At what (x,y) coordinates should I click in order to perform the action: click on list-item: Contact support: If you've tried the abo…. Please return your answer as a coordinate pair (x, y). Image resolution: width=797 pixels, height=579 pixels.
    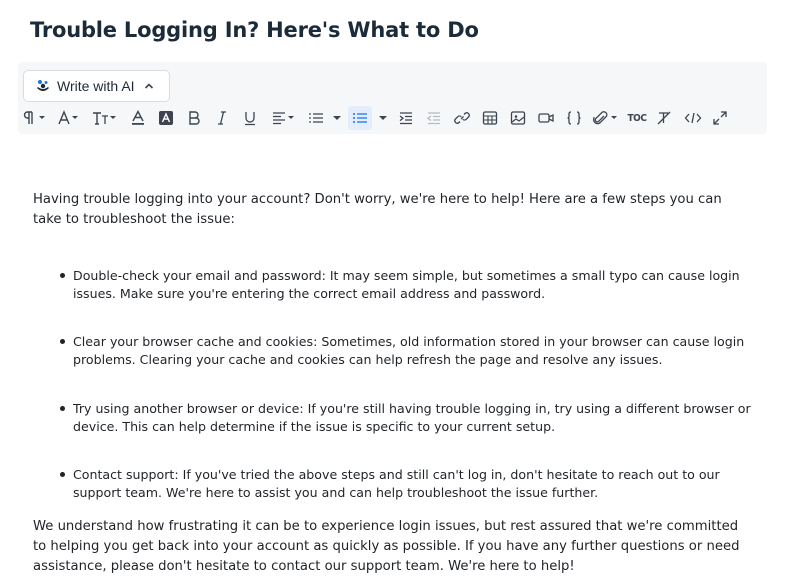
    Looking at the image, I should click on (393, 484).